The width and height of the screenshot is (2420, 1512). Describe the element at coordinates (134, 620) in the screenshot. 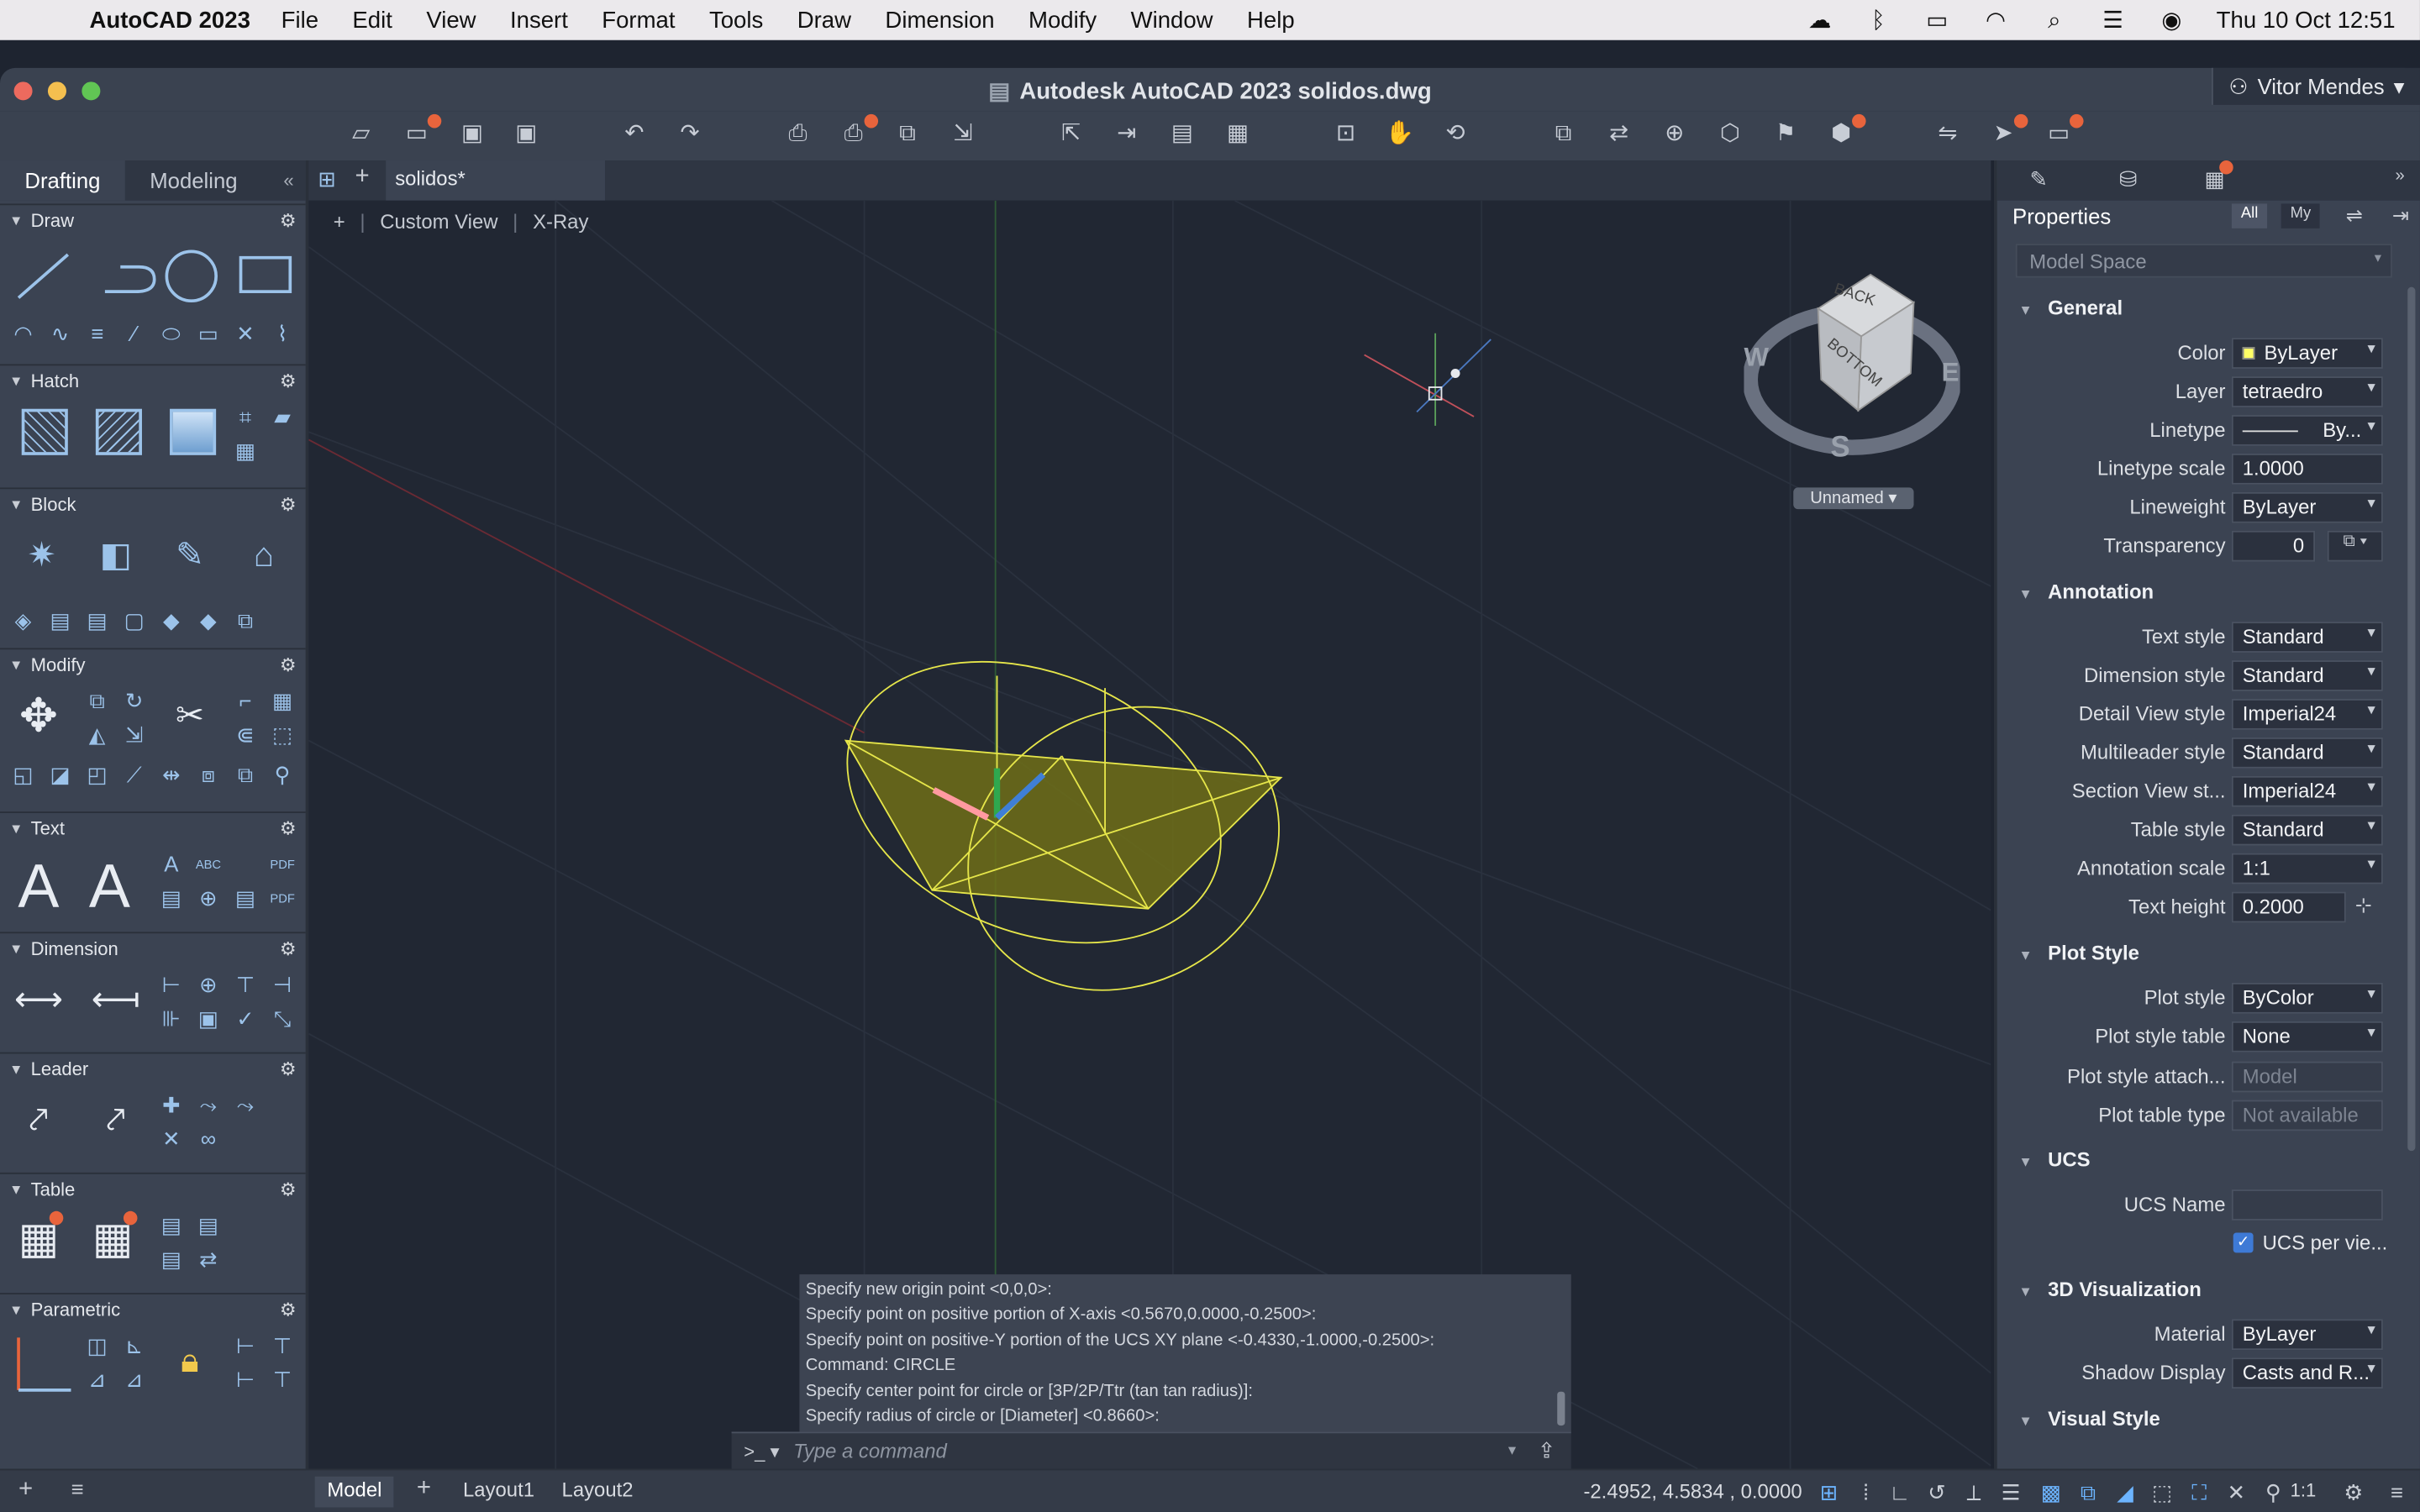

I see `block-tool-4-icon: ▢` at that location.